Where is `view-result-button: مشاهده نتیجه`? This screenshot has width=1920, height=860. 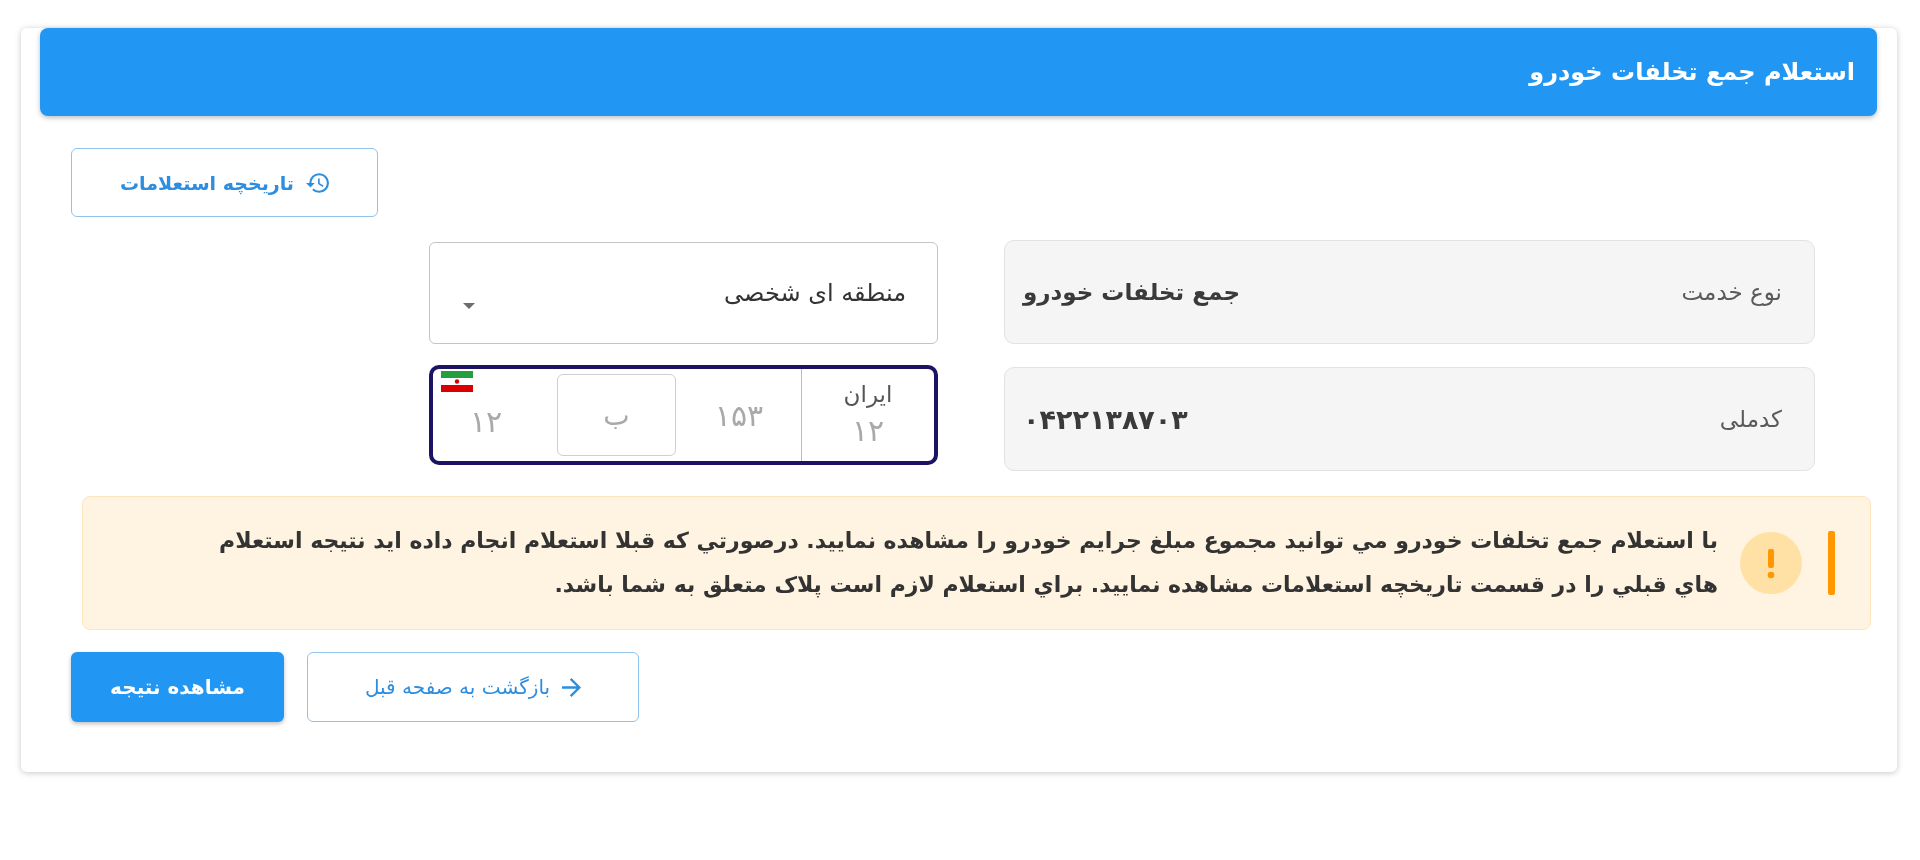 view-result-button: مشاهده نتیجه is located at coordinates (177, 687).